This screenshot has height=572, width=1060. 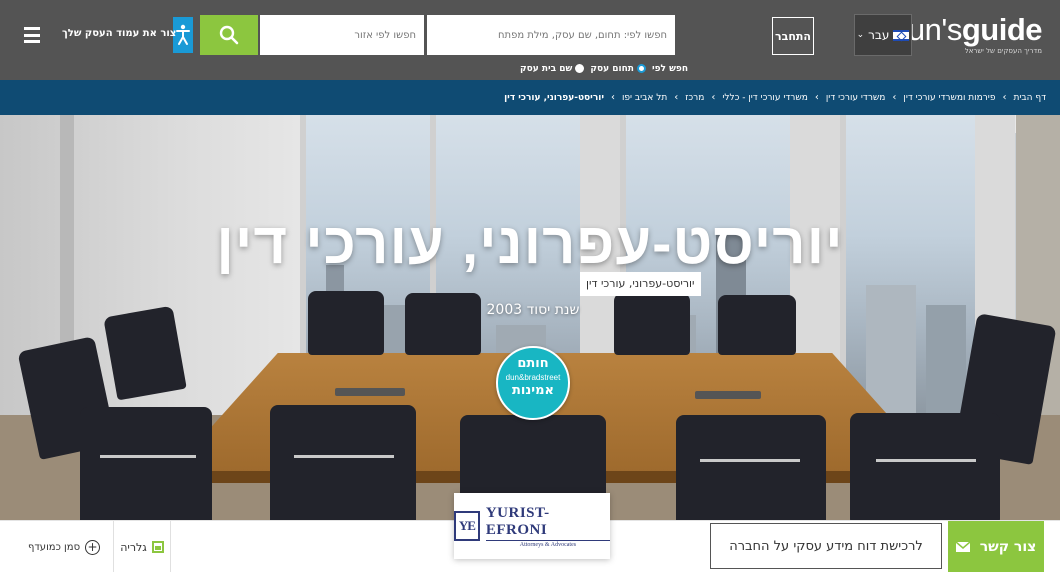 I want to click on breadcrumb-item: דף הבית, so click(x=1029, y=98).